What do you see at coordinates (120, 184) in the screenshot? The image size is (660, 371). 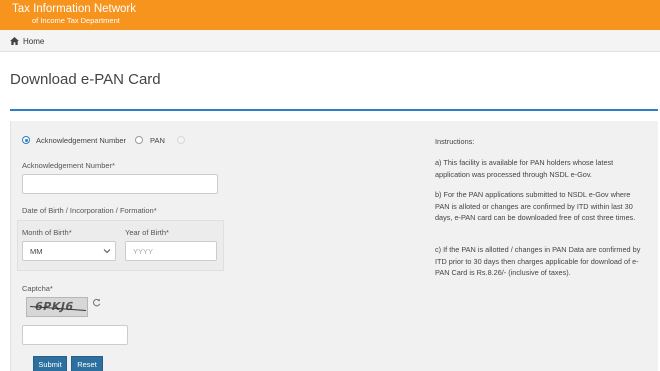 I see `ack-number-input` at bounding box center [120, 184].